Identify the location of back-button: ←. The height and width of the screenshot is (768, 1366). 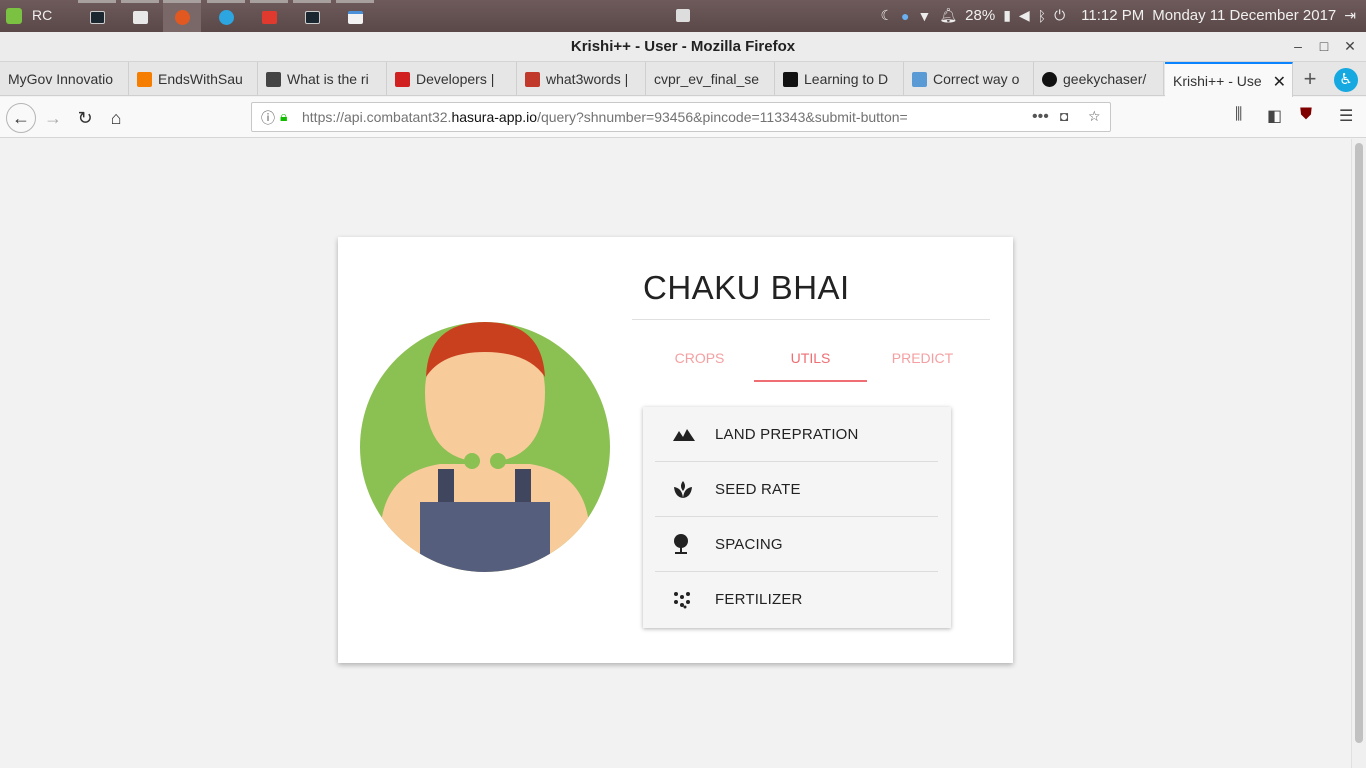
(21, 118).